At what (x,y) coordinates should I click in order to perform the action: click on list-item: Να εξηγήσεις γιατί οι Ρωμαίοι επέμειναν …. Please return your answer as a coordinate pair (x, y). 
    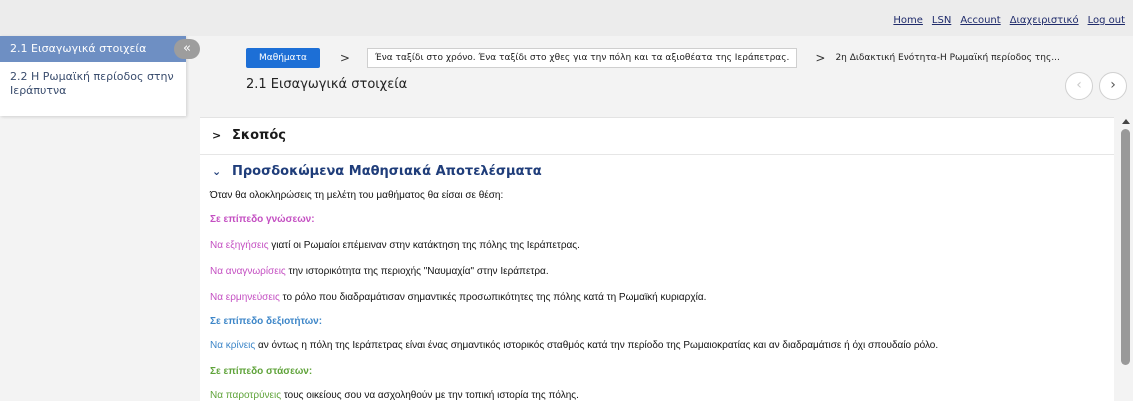
    Looking at the image, I should click on (395, 245).